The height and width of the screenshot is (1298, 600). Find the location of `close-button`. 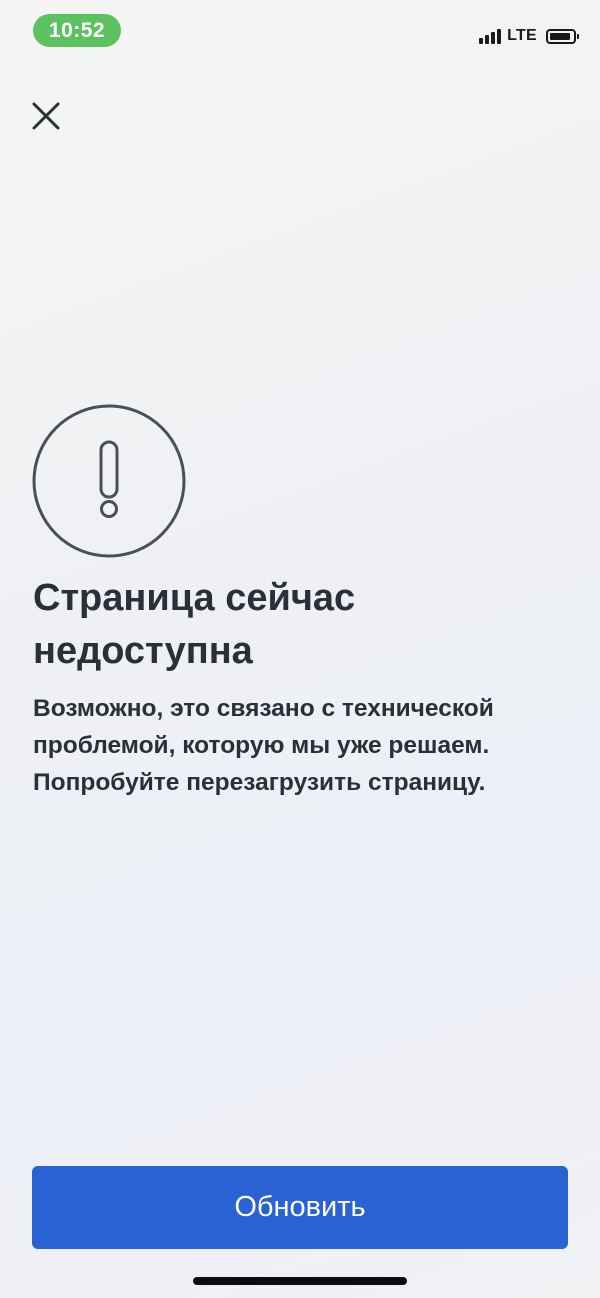

close-button is located at coordinates (46, 116).